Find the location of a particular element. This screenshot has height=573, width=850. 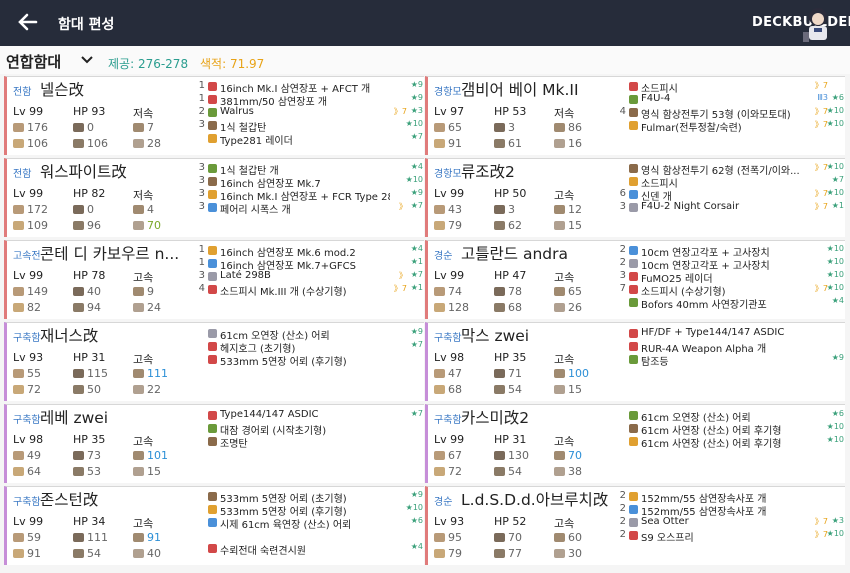

slot-count: 1 is located at coordinates (201, 249).